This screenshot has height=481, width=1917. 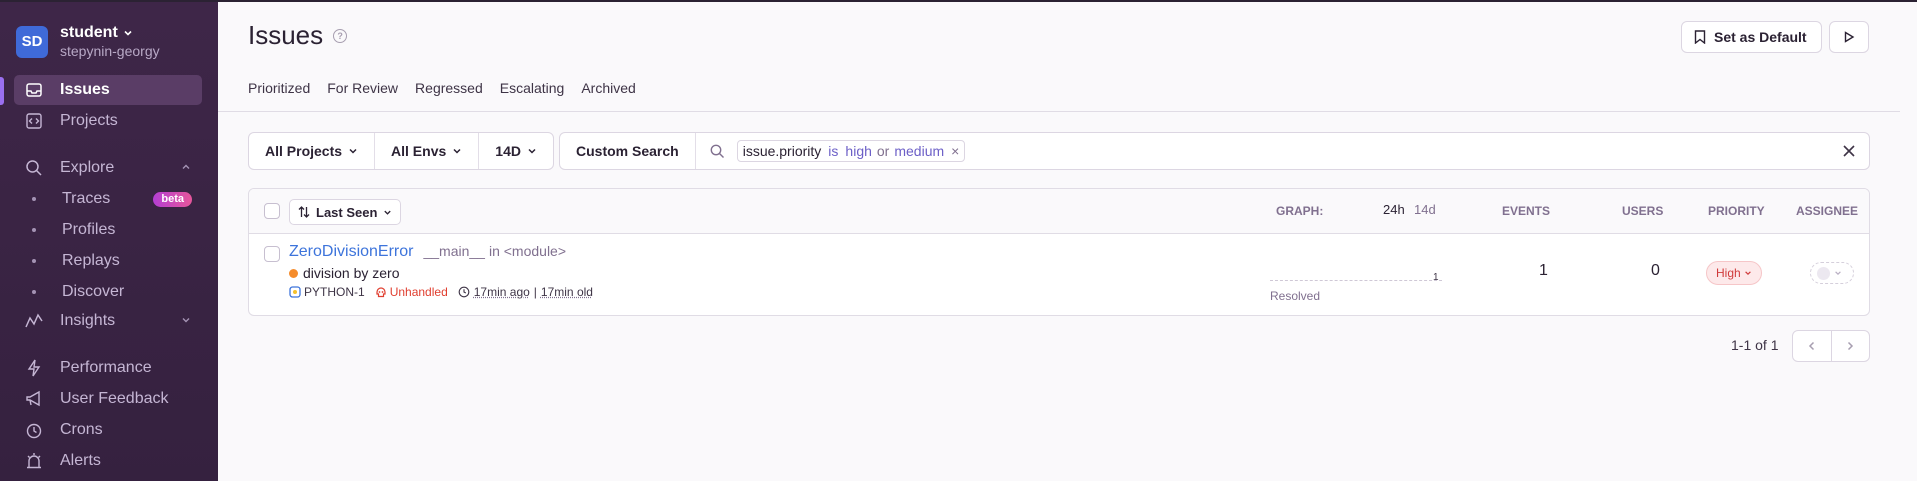 I want to click on first-seen: 17min old, so click(x=567, y=292).